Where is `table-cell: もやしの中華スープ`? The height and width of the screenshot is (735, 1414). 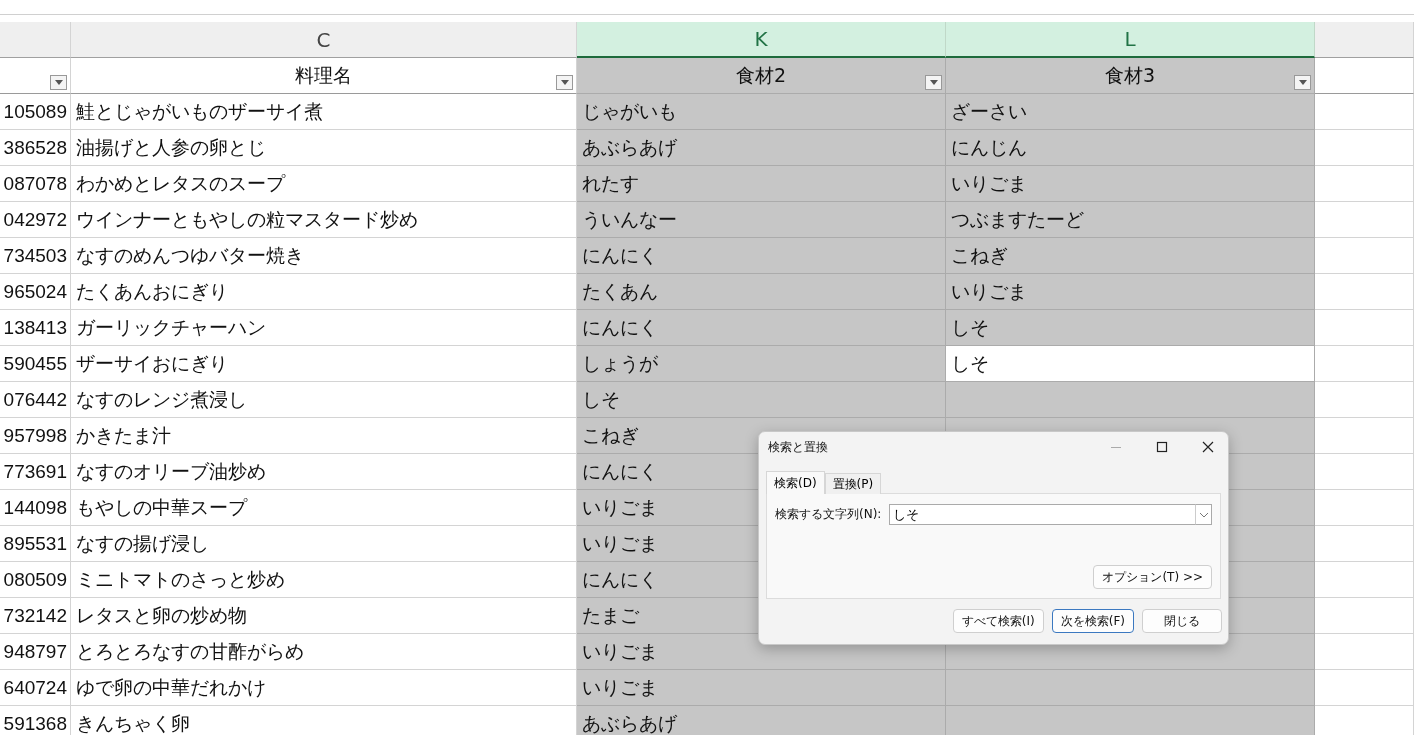 table-cell: もやしの中華スープ is located at coordinates (324, 508).